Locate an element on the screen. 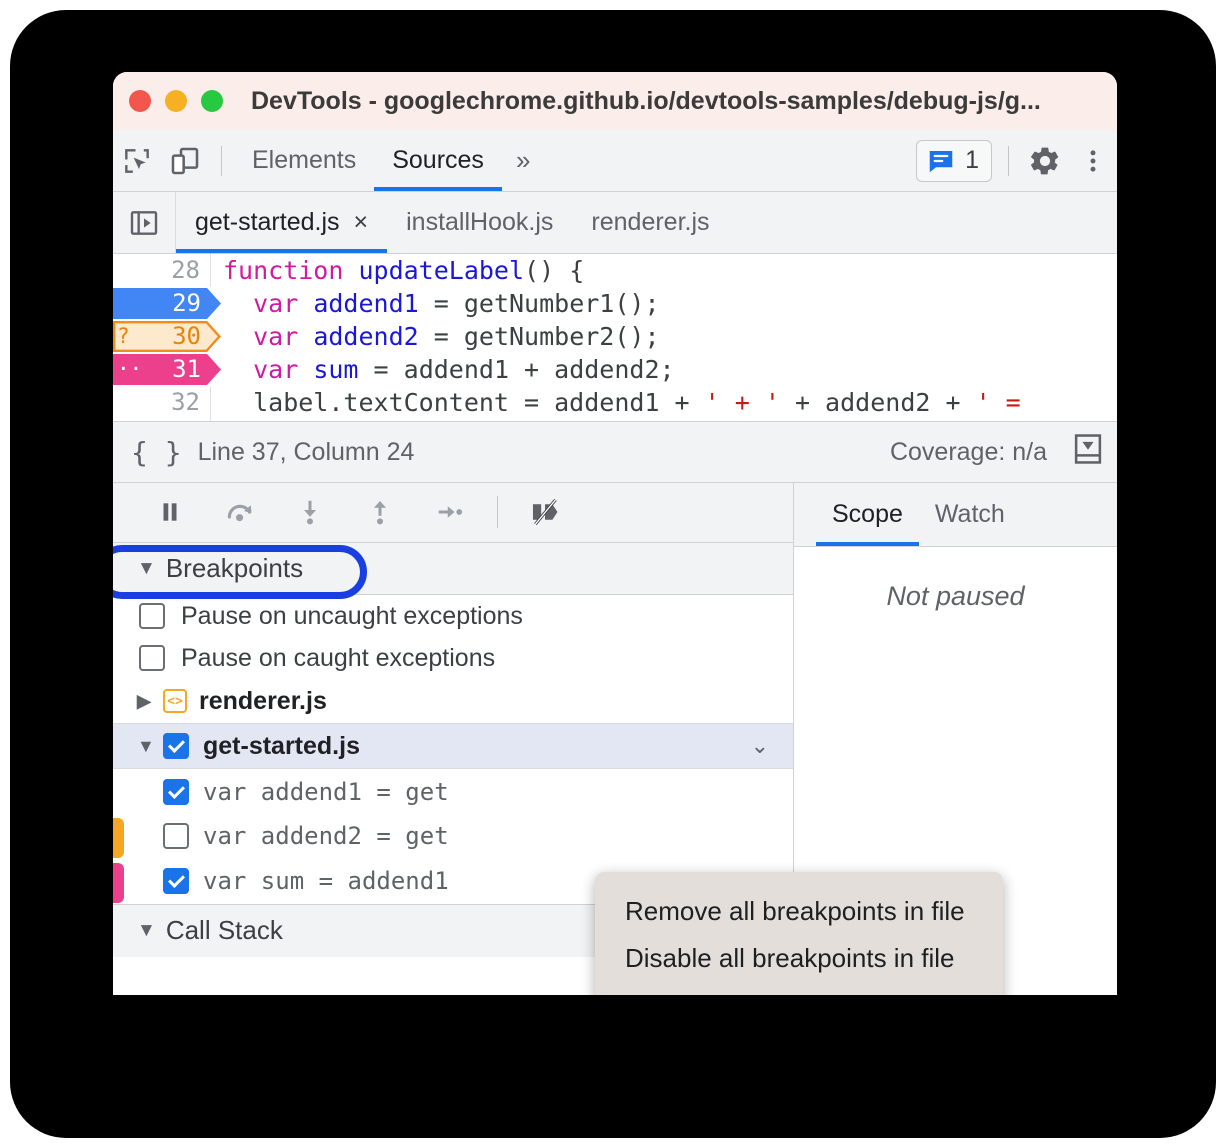 This screenshot has width=1226, height=1148. inspect-element-icon is located at coordinates (137, 161).